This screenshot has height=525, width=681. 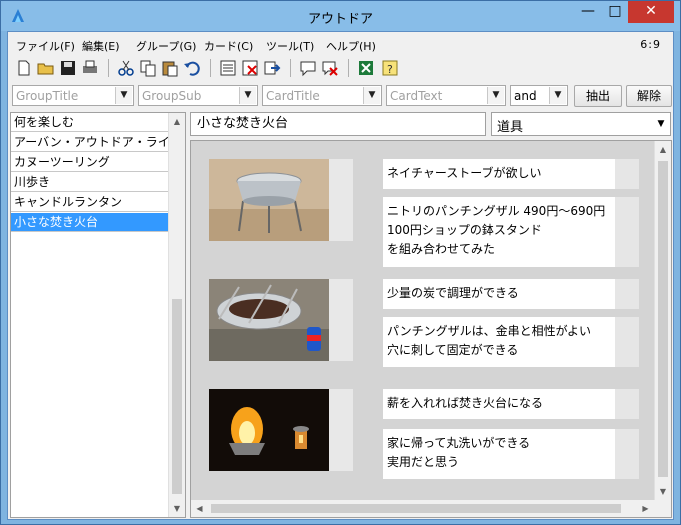 What do you see at coordinates (166, 46) in the screenshot?
I see `menu-group: グループ(G)` at bounding box center [166, 46].